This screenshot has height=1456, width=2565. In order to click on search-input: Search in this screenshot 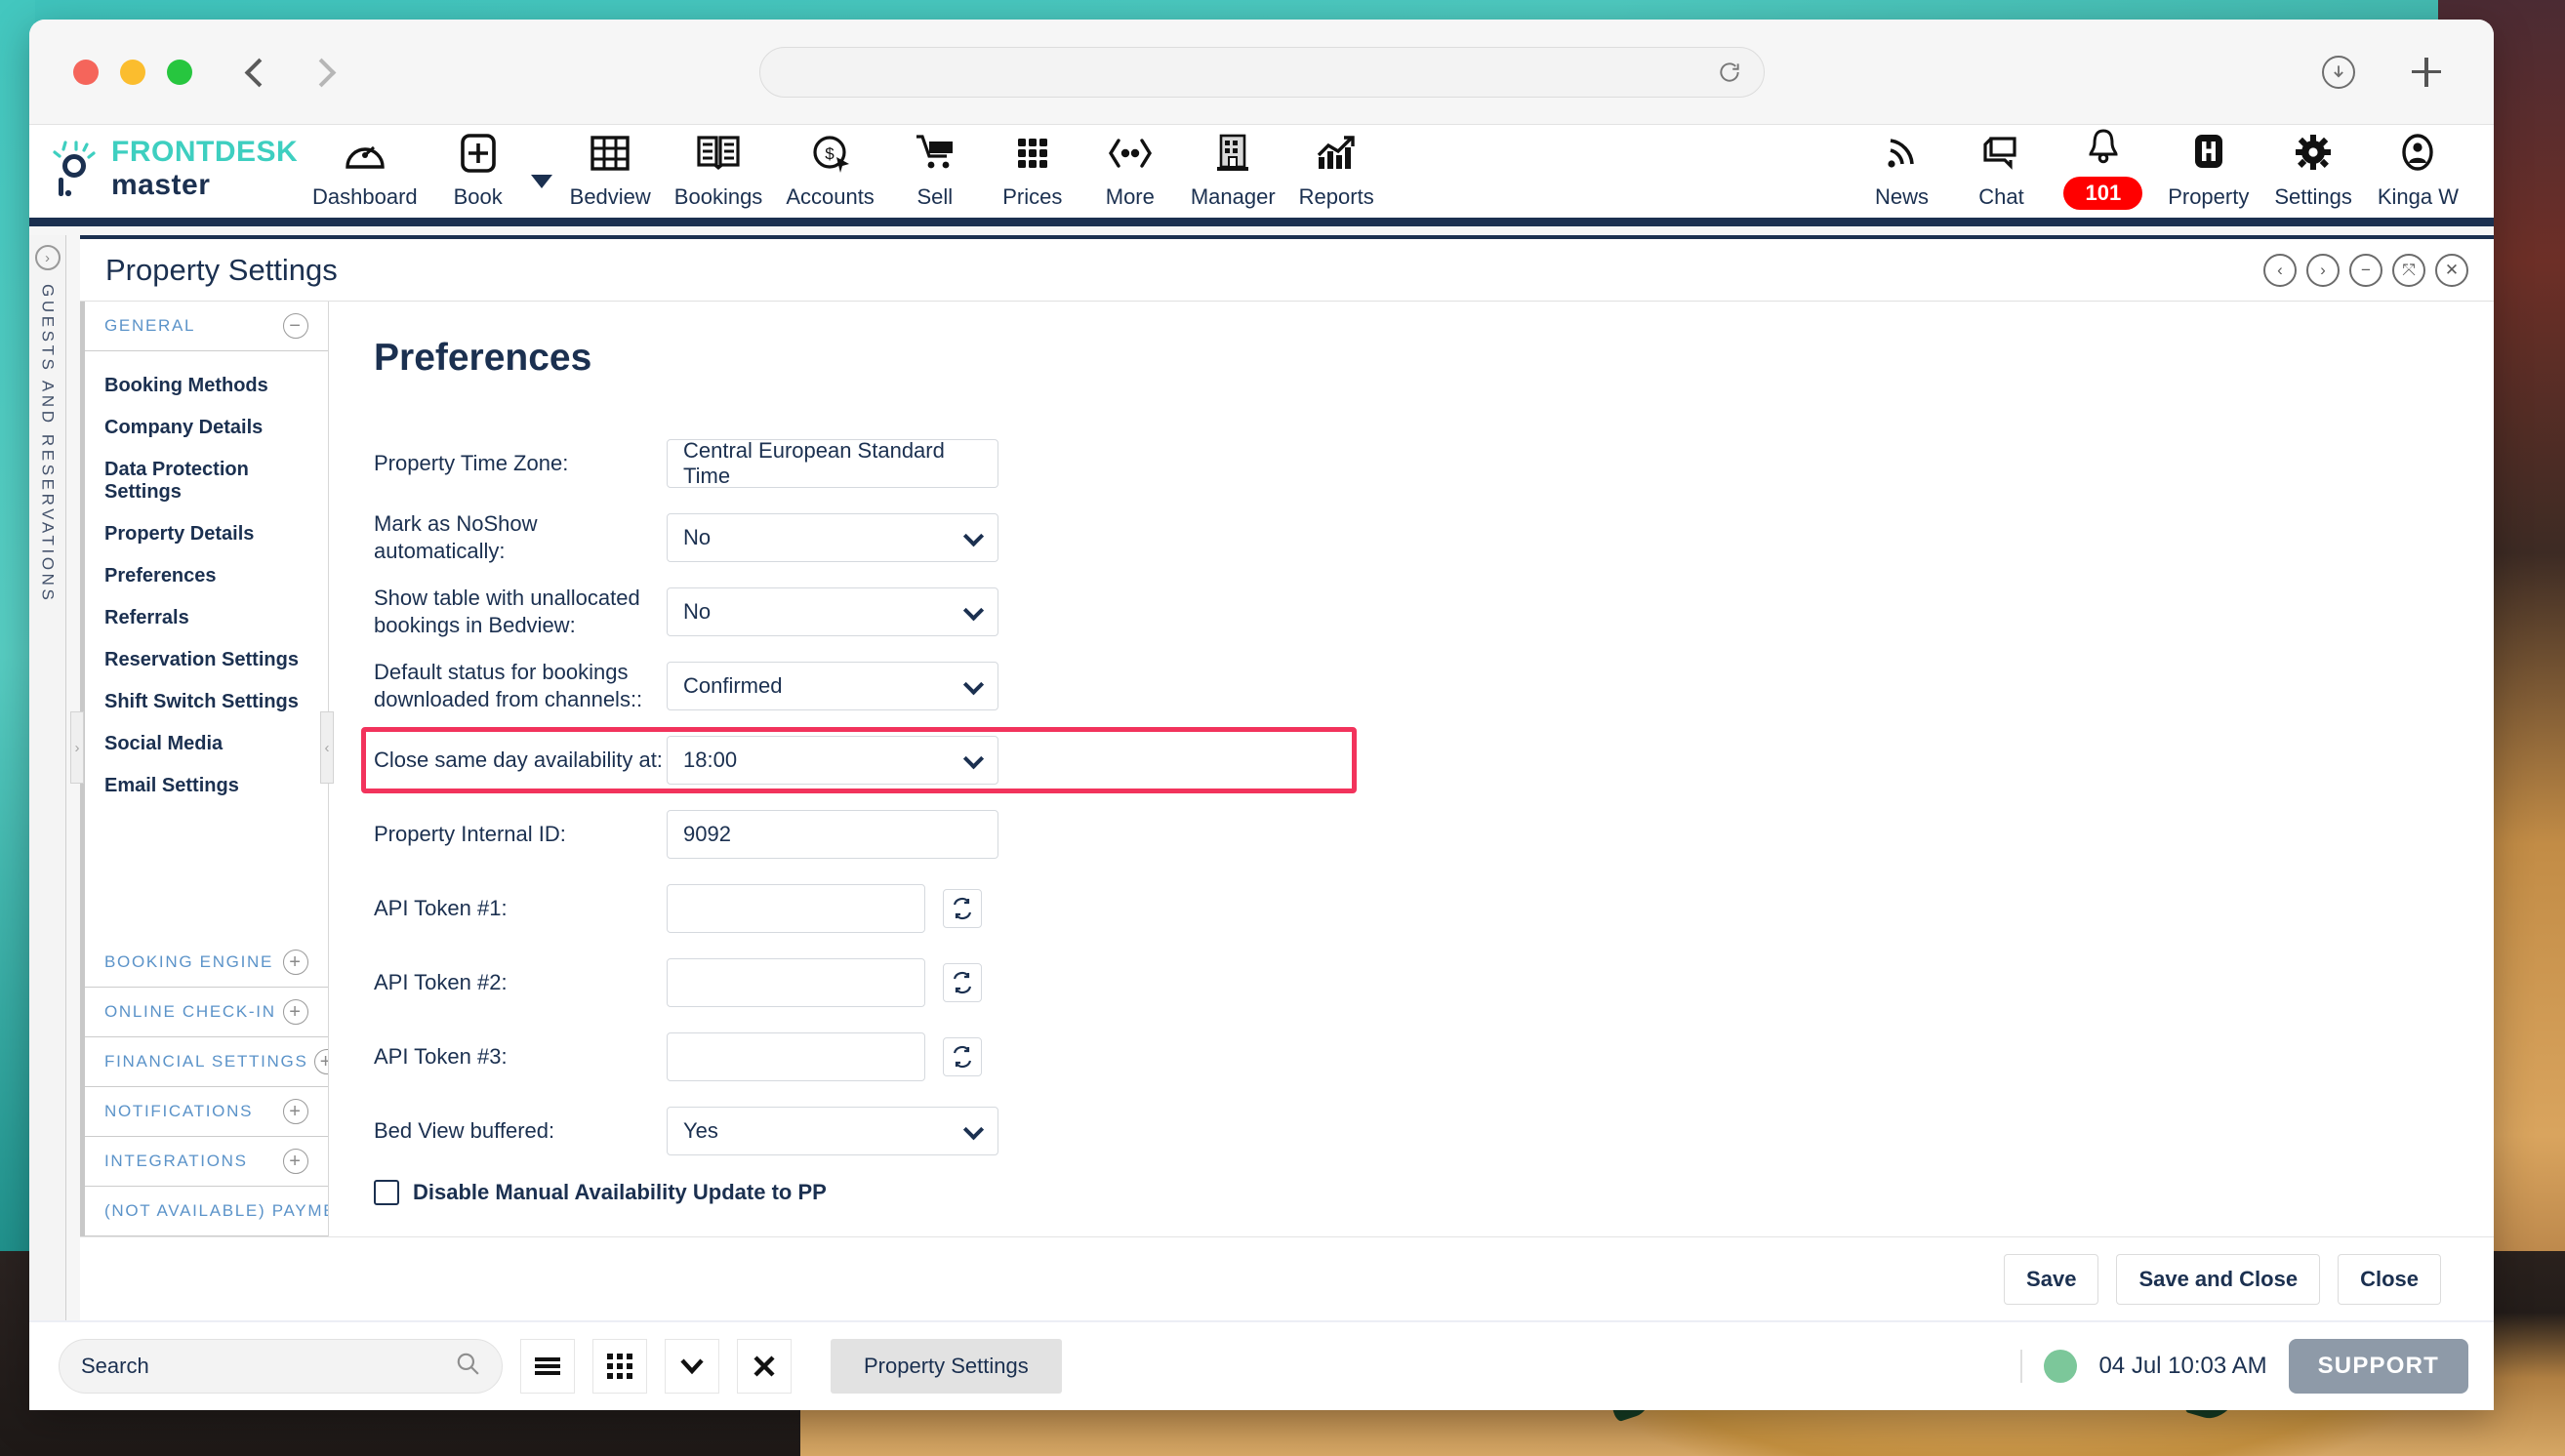, I will do `click(281, 1366)`.